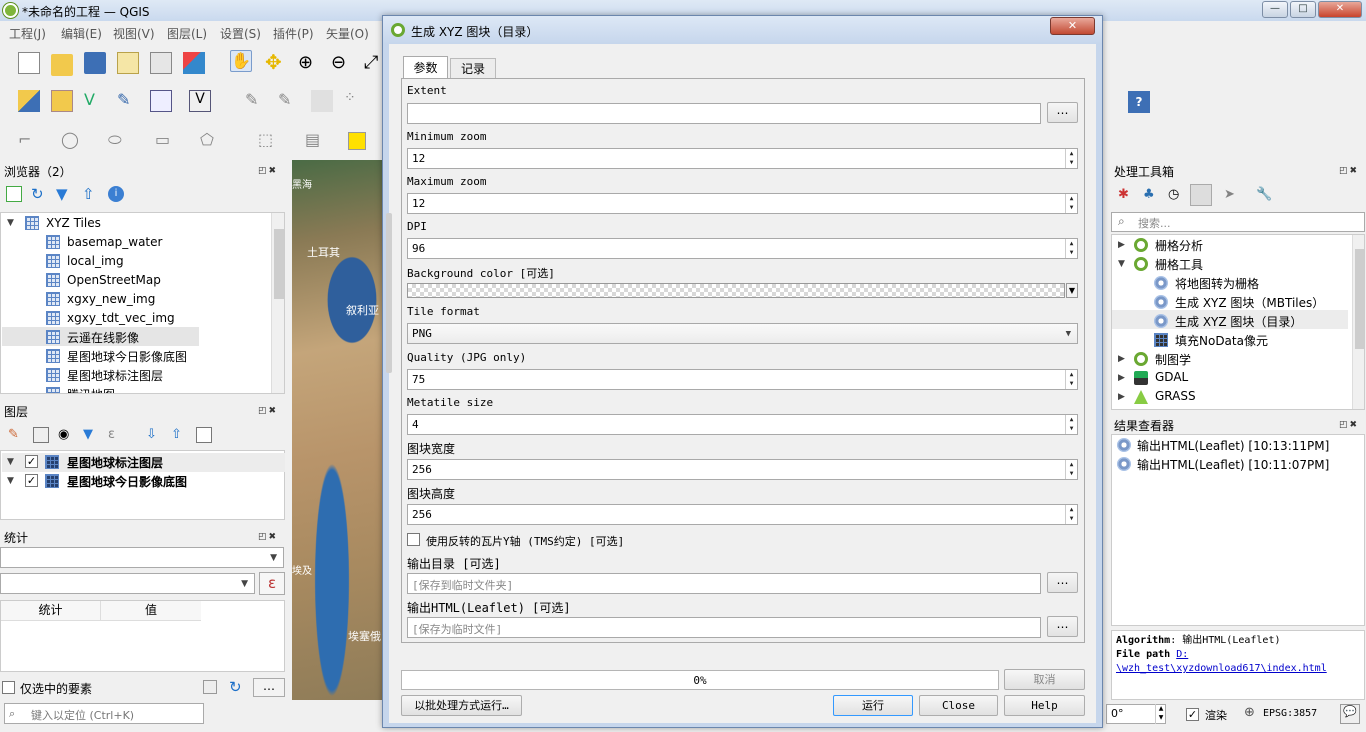 This screenshot has width=1366, height=732. What do you see at coordinates (337, 430) in the screenshot?
I see `map-canvas: 黑海 土耳其 叙利亚 埃塞俄 埃及` at bounding box center [337, 430].